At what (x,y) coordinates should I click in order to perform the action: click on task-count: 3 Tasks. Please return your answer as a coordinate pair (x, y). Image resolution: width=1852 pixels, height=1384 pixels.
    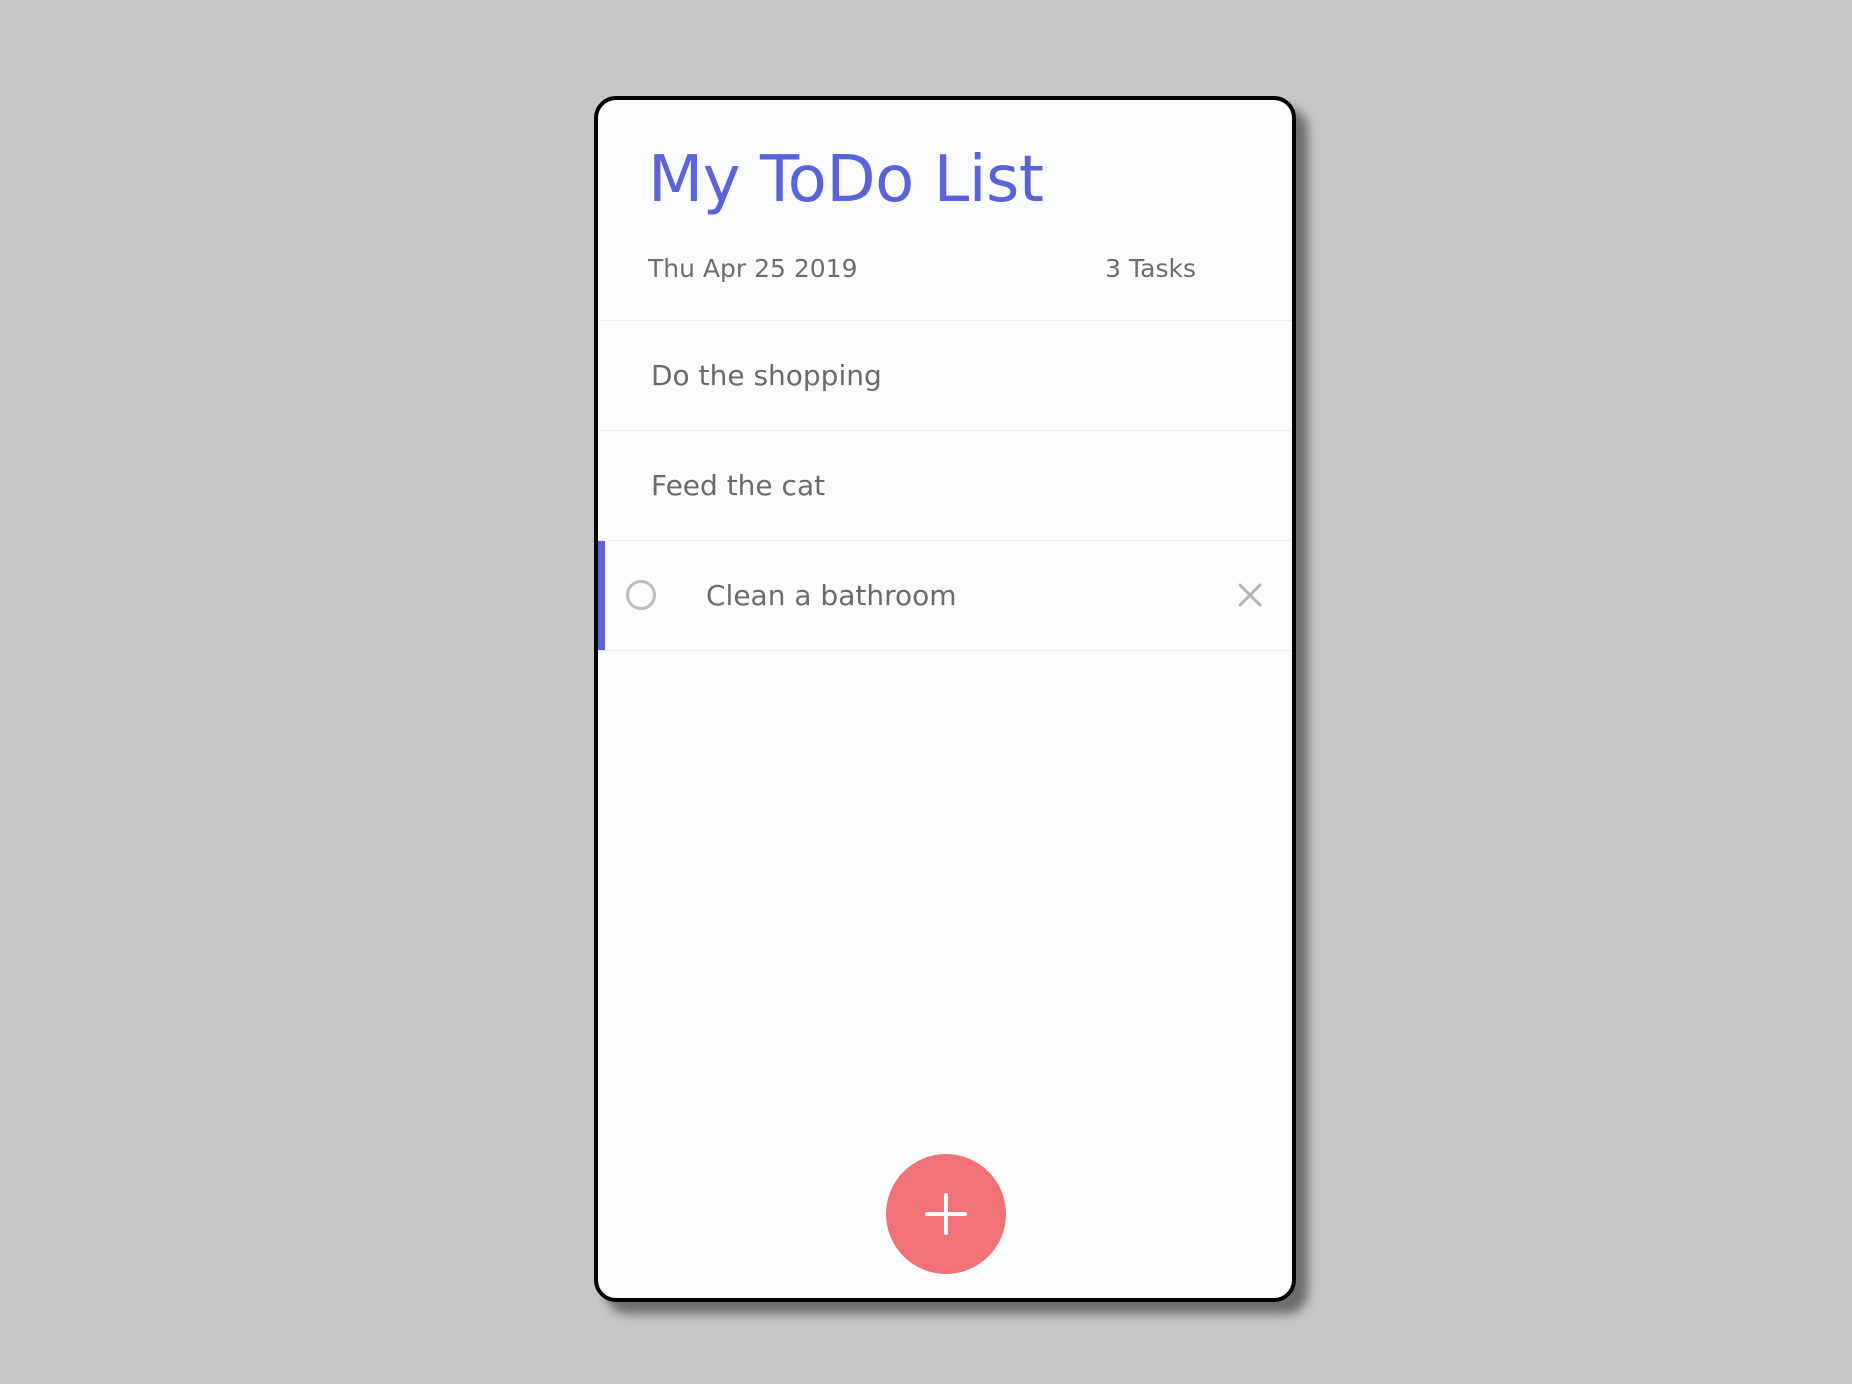
    Looking at the image, I should click on (1150, 268).